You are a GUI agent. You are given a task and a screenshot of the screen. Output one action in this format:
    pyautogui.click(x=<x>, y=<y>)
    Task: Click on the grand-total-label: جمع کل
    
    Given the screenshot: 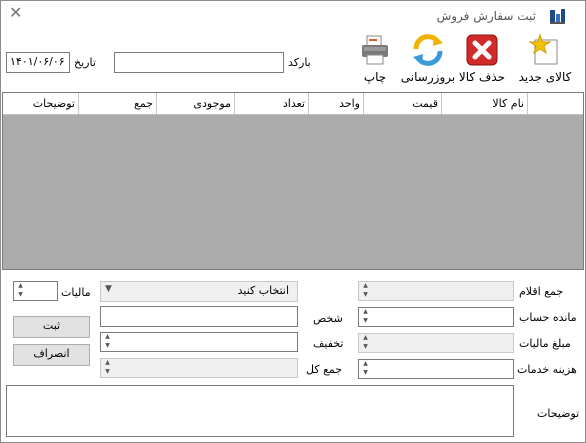 What is the action you would take?
    pyautogui.click(x=324, y=369)
    